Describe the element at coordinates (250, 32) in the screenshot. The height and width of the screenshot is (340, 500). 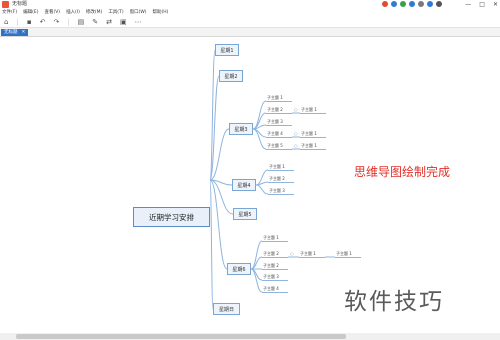
I see `document-tab-bar: 无标题 ✕` at that location.